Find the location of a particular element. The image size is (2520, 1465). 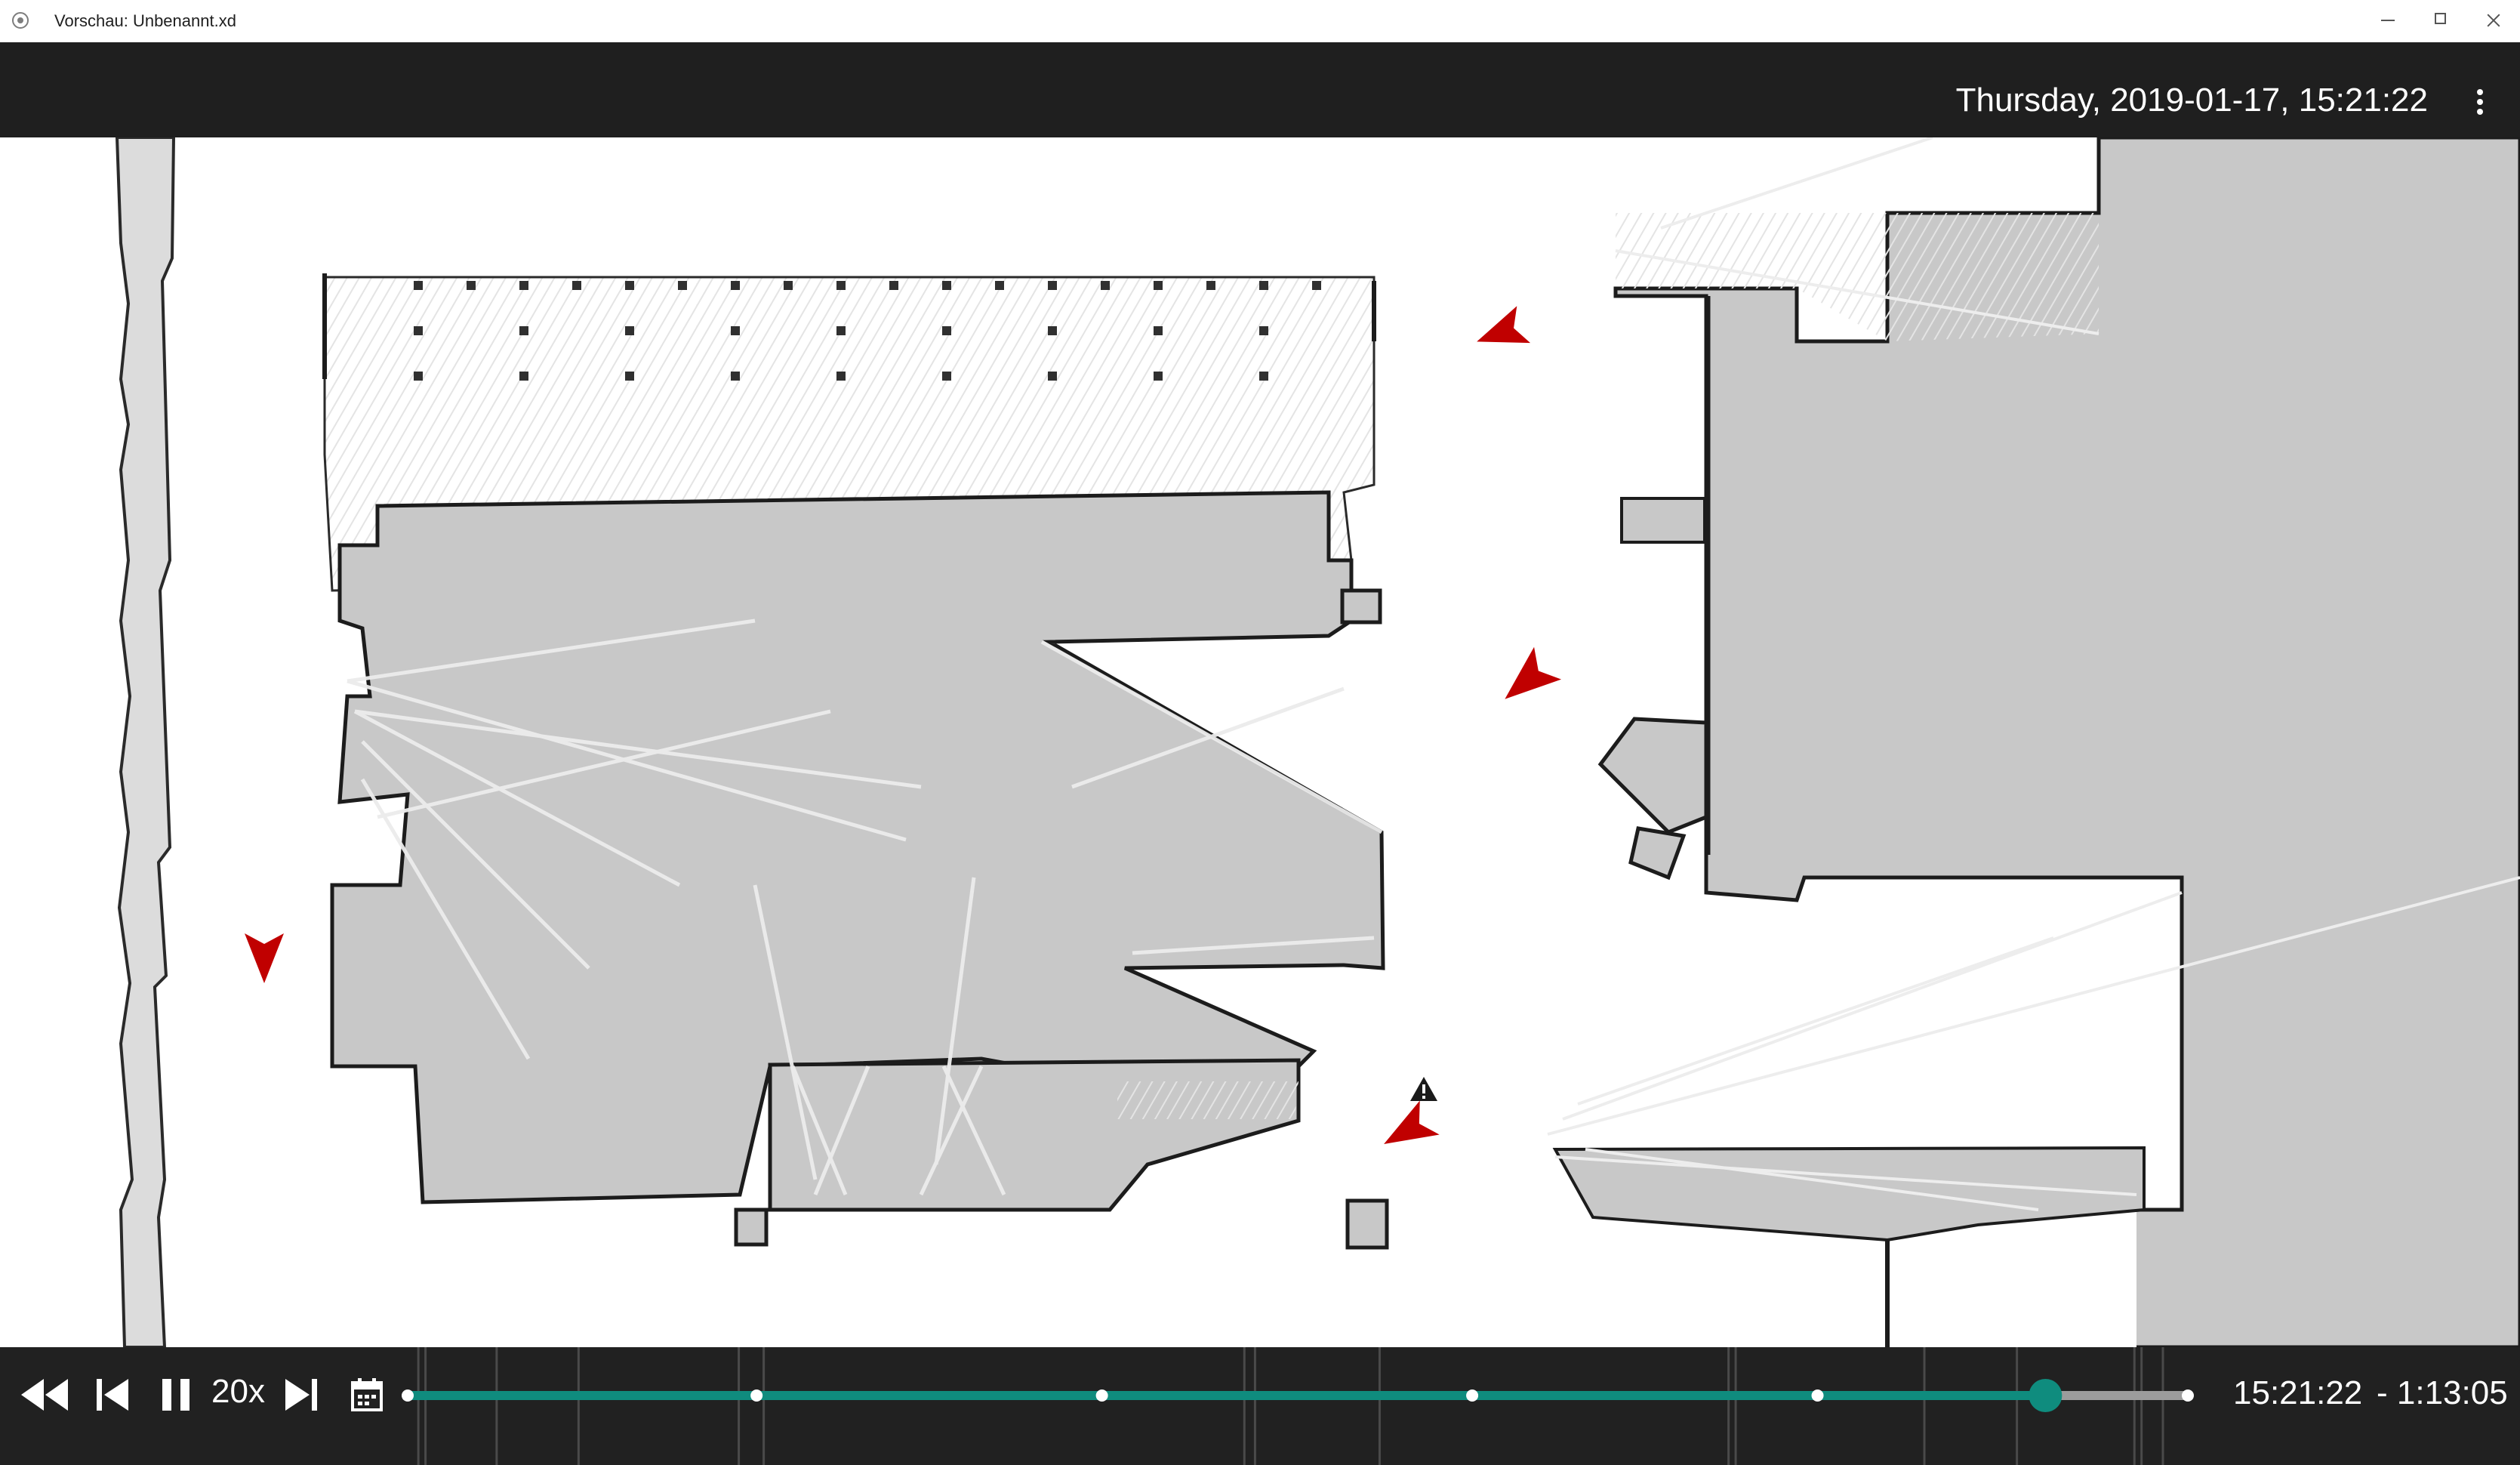

timeline-track is located at coordinates (1298, 1406).